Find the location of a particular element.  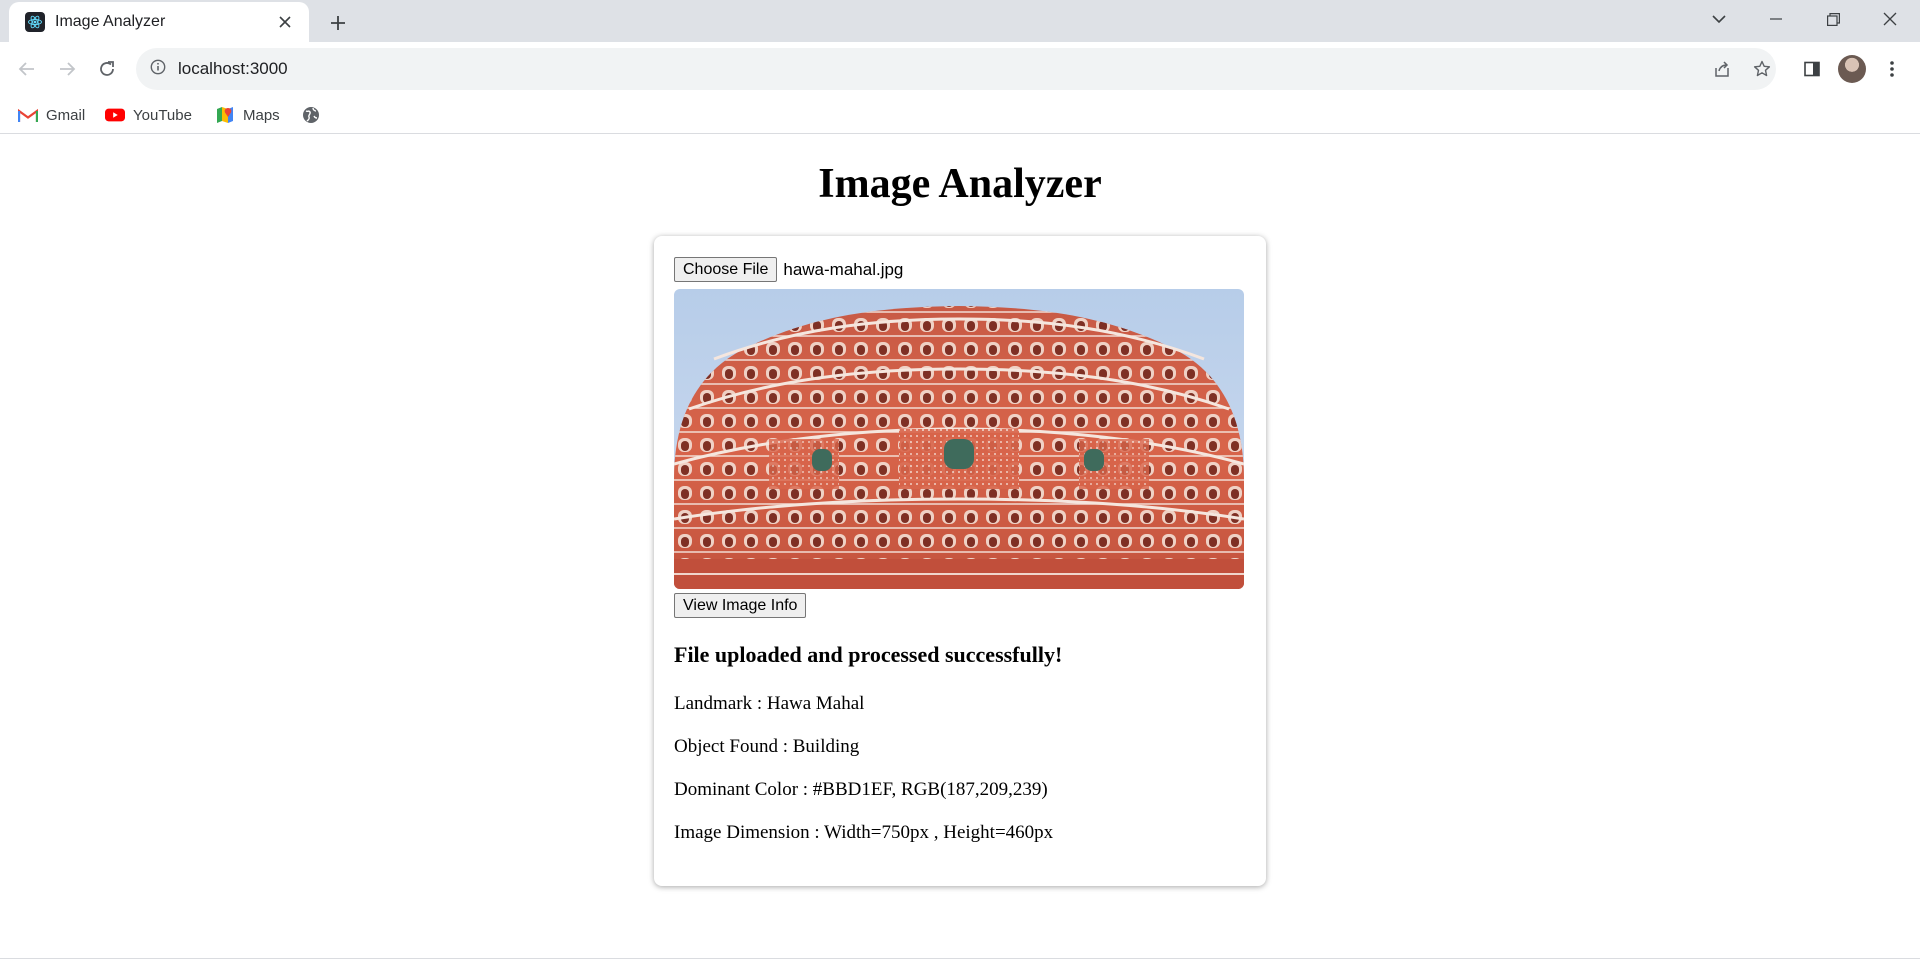

uploaded-image-preview is located at coordinates (959, 439).